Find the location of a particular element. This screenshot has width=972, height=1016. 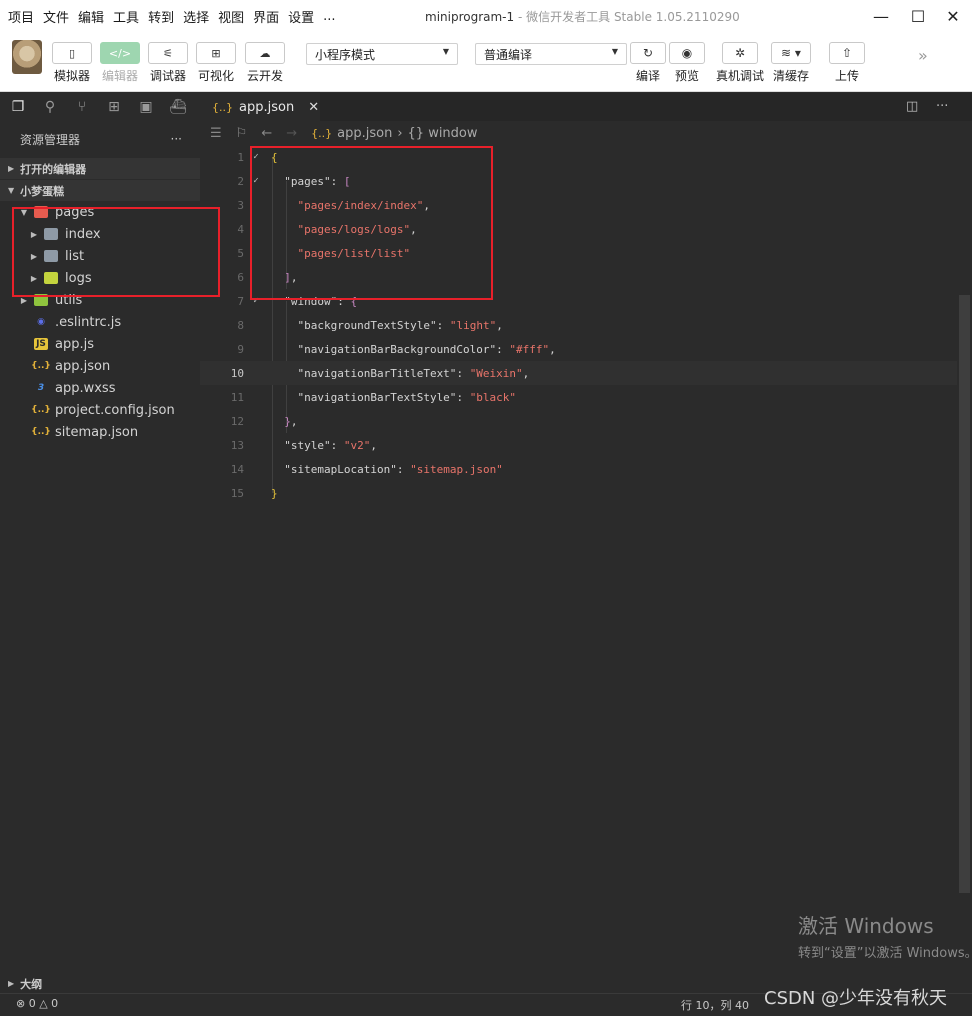

code-line: 12 }, is located at coordinates (578, 421).